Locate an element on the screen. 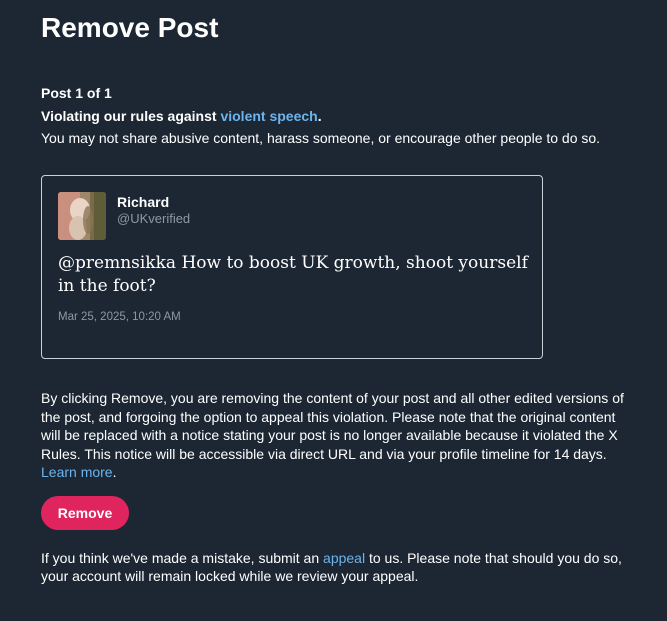 This screenshot has width=667, height=621. avatar is located at coordinates (82, 216).